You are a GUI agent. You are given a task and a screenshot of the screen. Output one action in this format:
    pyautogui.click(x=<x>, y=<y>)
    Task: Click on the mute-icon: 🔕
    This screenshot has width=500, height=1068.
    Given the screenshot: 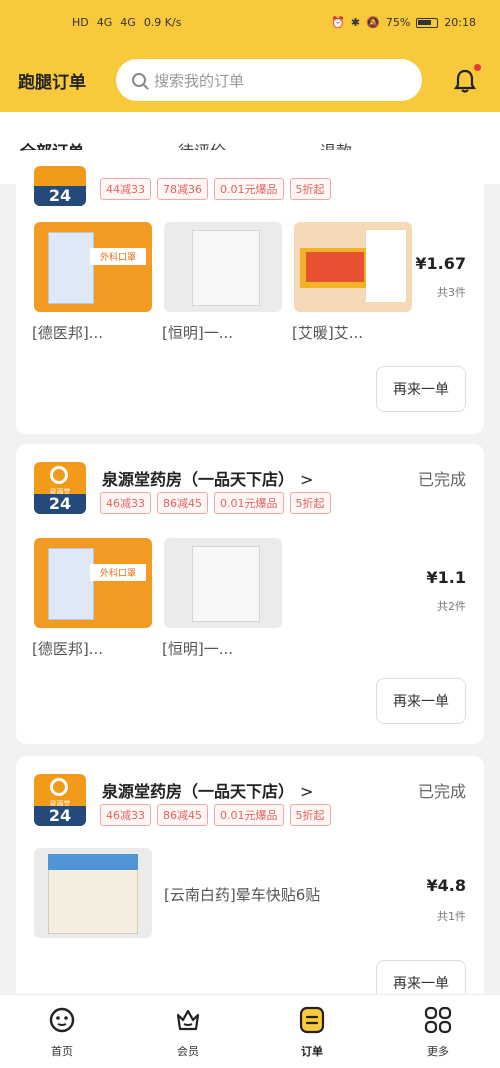 What is the action you would take?
    pyautogui.click(x=373, y=22)
    